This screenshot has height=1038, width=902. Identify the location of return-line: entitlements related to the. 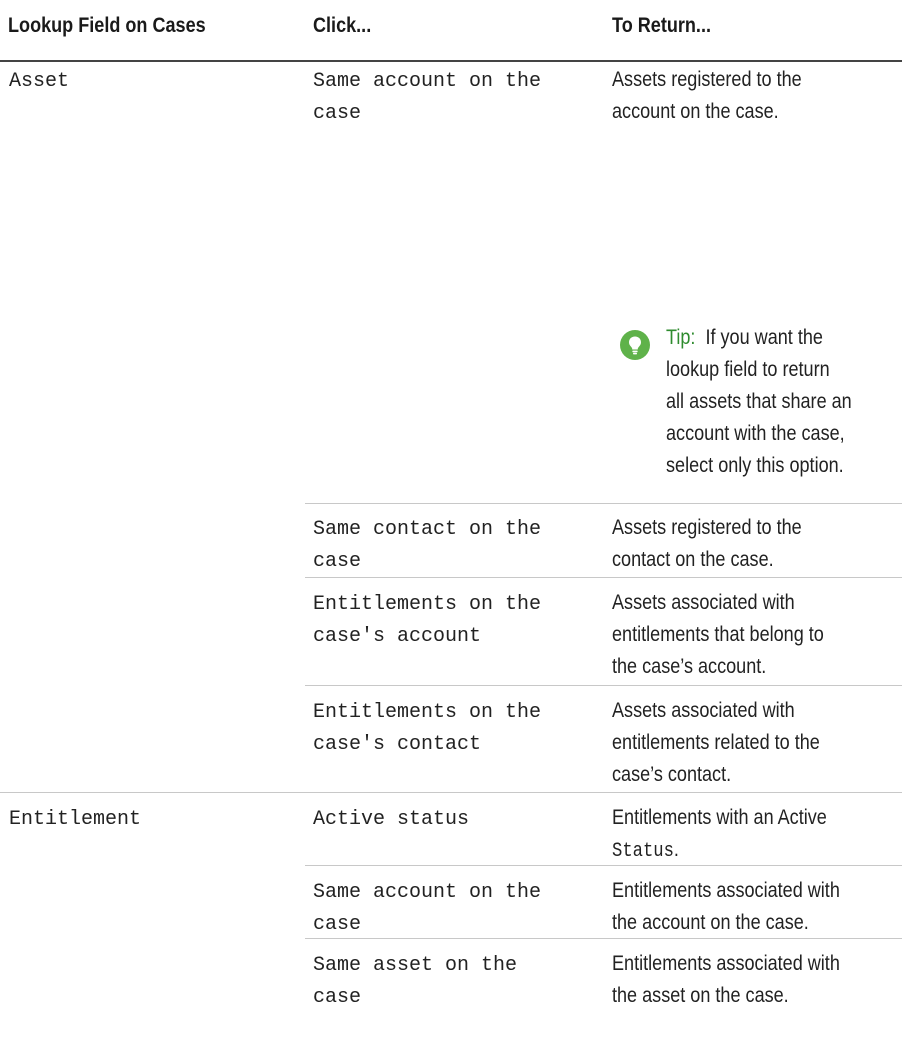
(716, 742).